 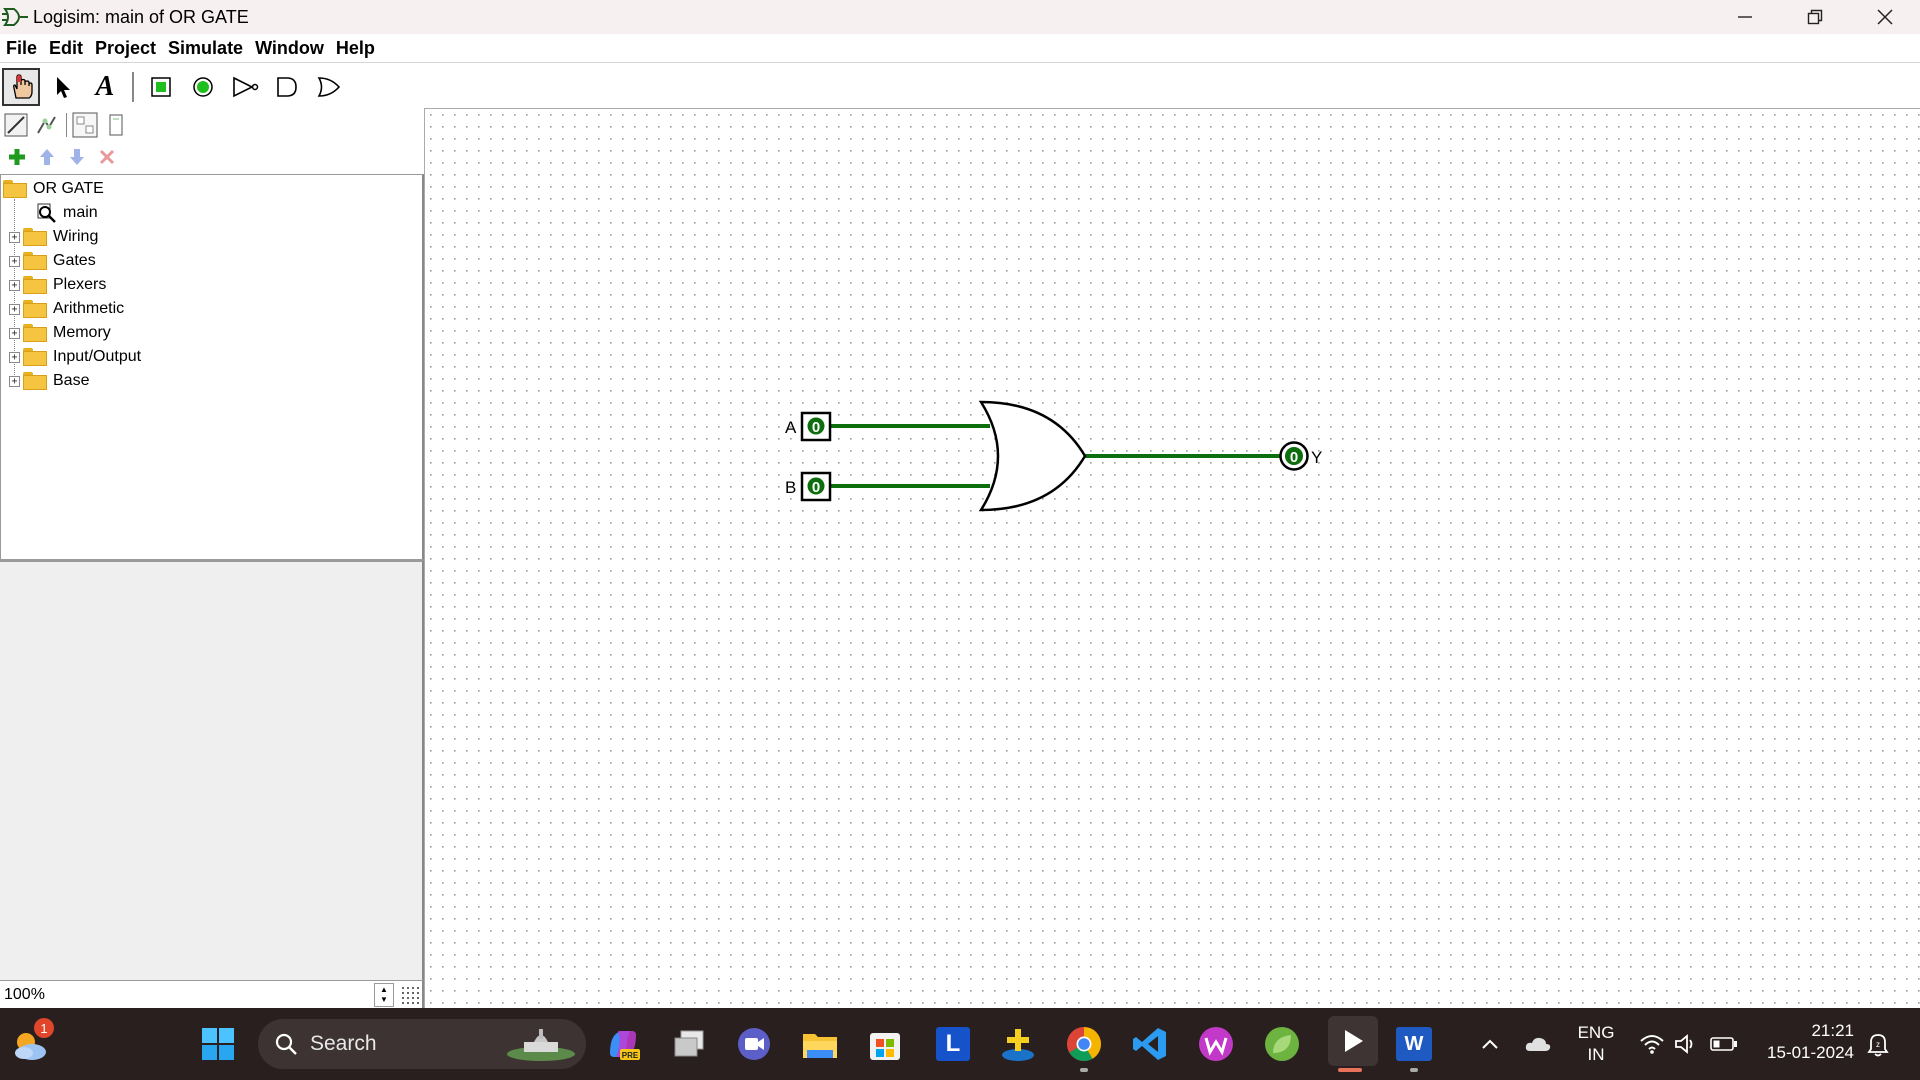 What do you see at coordinates (97, 356) in the screenshot?
I see `tree-label: Input/Output` at bounding box center [97, 356].